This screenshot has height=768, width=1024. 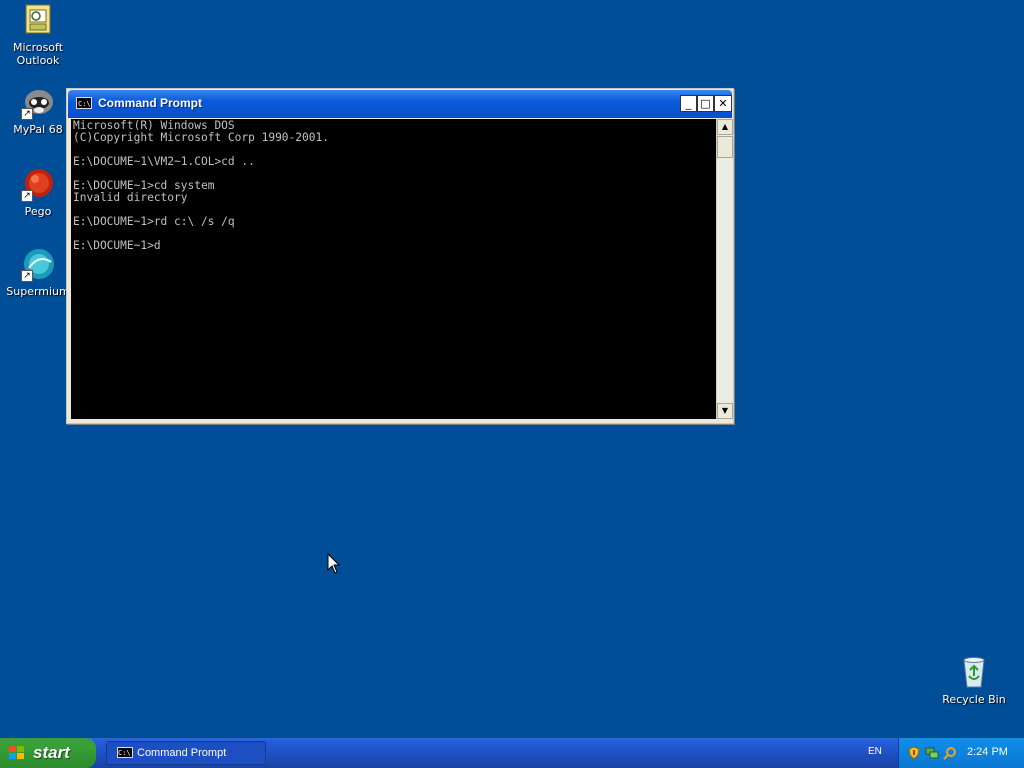 What do you see at coordinates (705, 103) in the screenshot?
I see `maximize-button: □` at bounding box center [705, 103].